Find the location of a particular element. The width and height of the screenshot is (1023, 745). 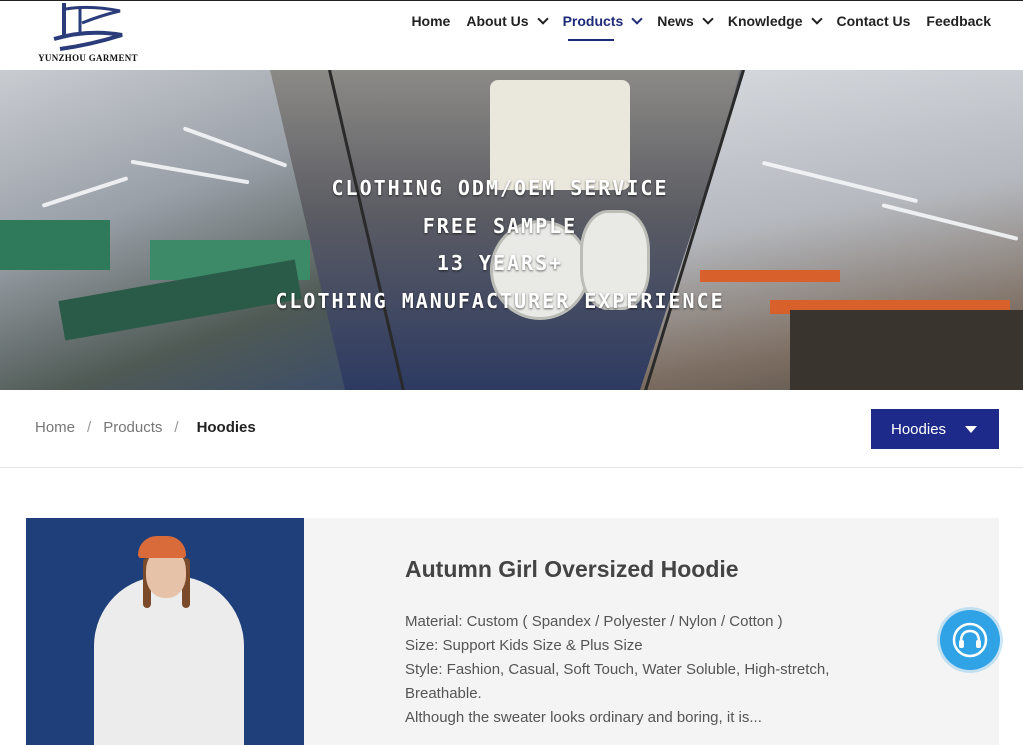

nav-item-feedback: Feedback is located at coordinates (958, 21).